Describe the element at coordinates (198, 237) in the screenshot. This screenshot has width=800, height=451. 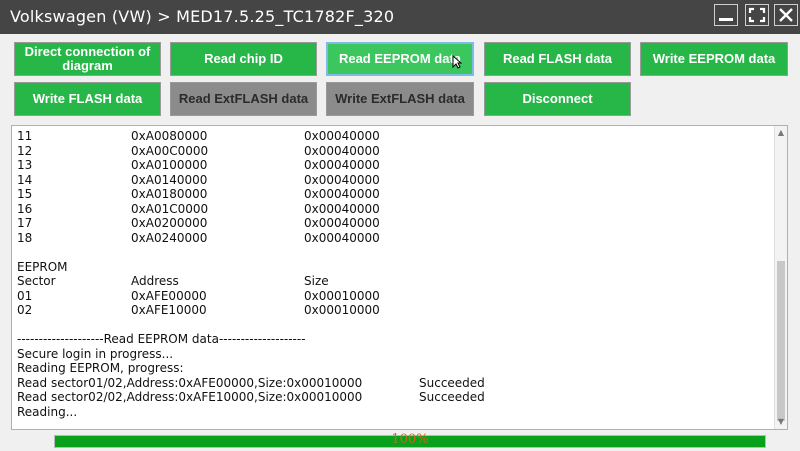
I see `log-row: 18 0xA0240000 0x00040000` at that location.